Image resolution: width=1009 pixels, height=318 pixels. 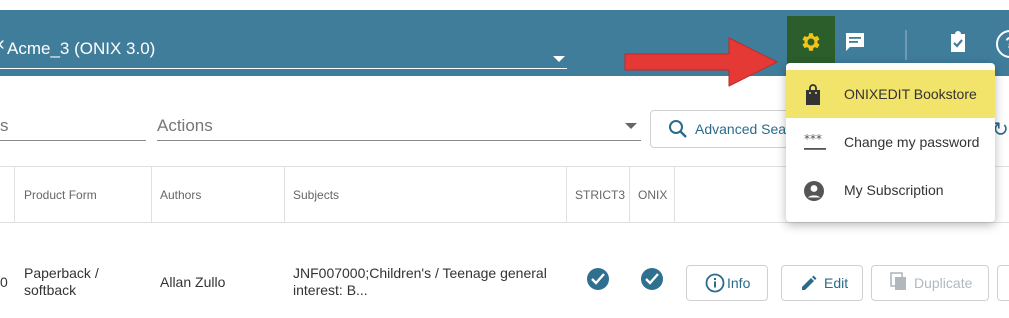 What do you see at coordinates (81, 48) in the screenshot?
I see `catalog-label: Acme_3 (ONIX 3.0)` at bounding box center [81, 48].